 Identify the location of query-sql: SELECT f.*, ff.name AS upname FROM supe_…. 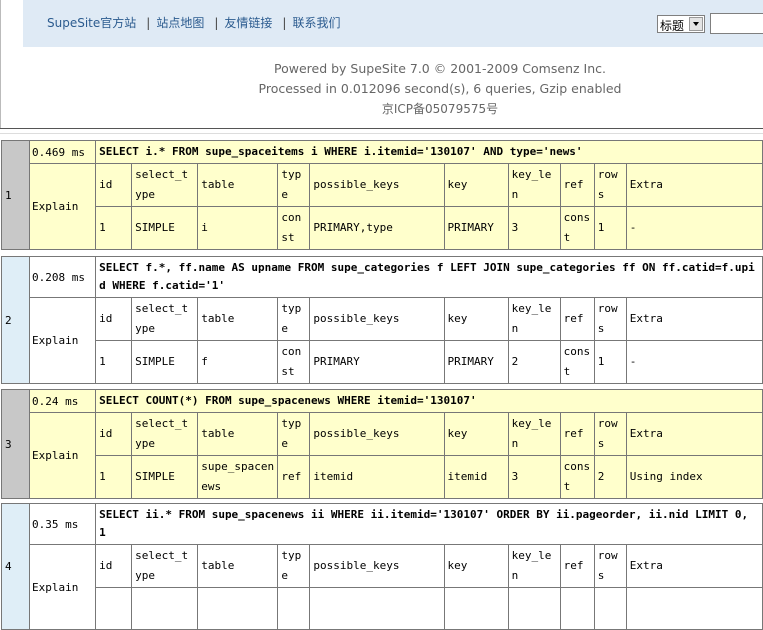
(429, 277).